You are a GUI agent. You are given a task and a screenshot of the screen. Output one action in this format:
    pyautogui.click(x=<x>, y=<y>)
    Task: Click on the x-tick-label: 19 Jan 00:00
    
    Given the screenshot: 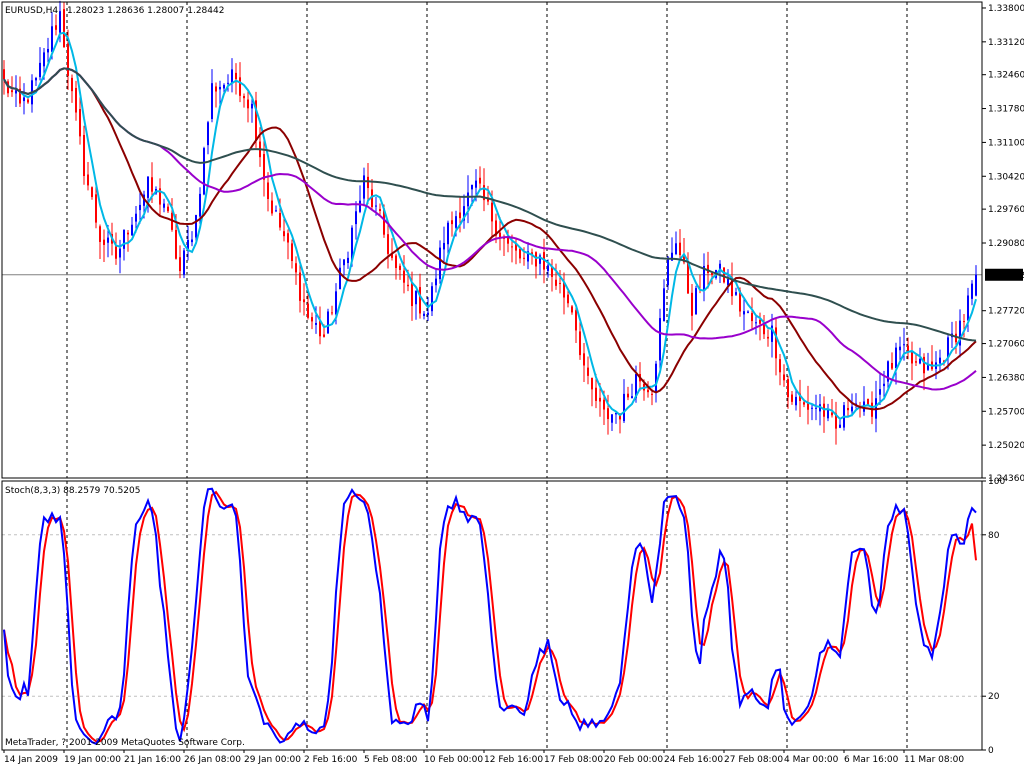 What is the action you would take?
    pyautogui.click(x=92, y=760)
    